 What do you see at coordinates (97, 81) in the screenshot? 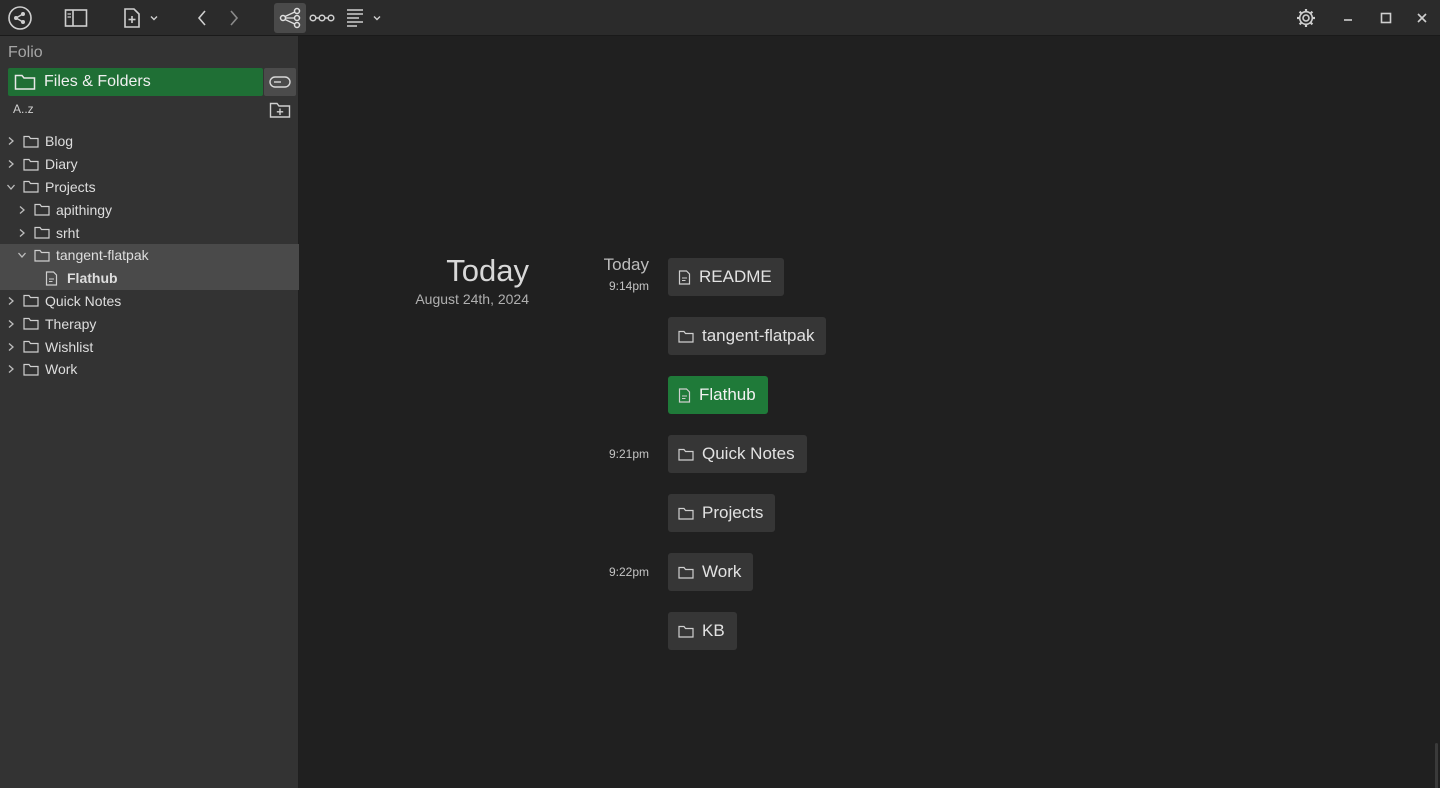
I see `tab-files-folders-label: Files & Folders` at bounding box center [97, 81].